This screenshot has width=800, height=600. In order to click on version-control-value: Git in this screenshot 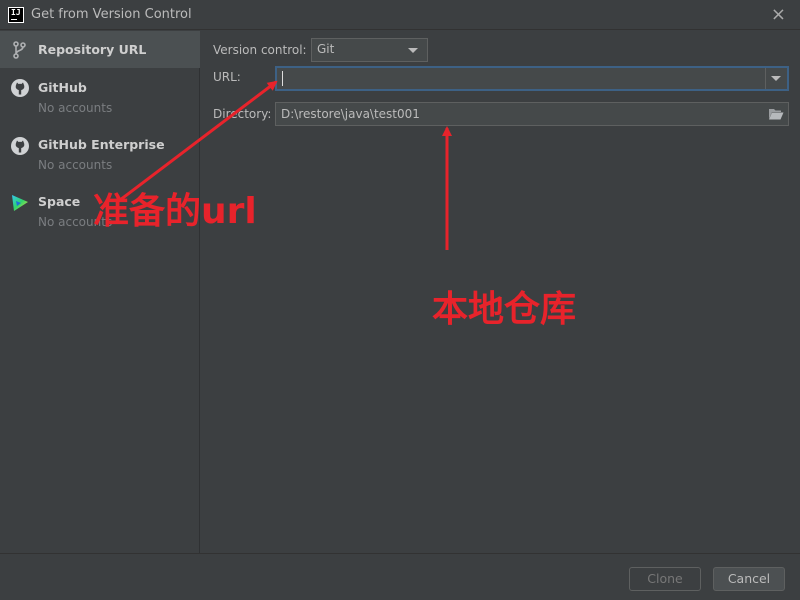, I will do `click(326, 49)`.